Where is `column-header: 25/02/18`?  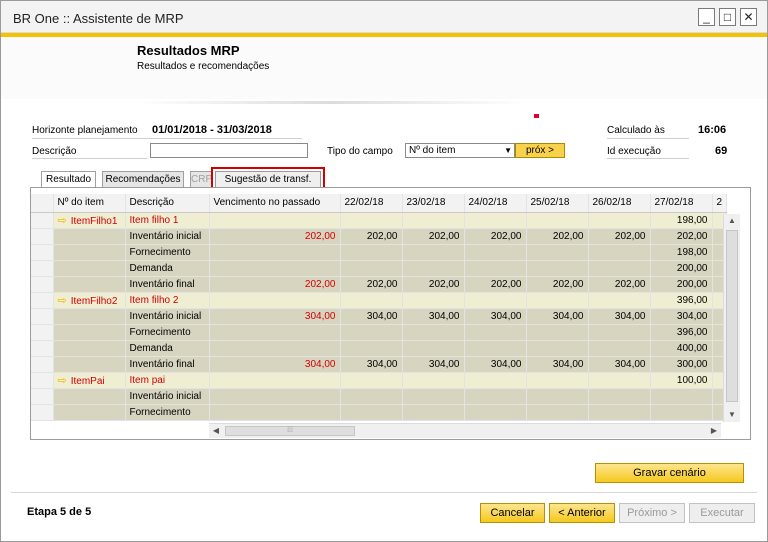 column-header: 25/02/18 is located at coordinates (557, 203).